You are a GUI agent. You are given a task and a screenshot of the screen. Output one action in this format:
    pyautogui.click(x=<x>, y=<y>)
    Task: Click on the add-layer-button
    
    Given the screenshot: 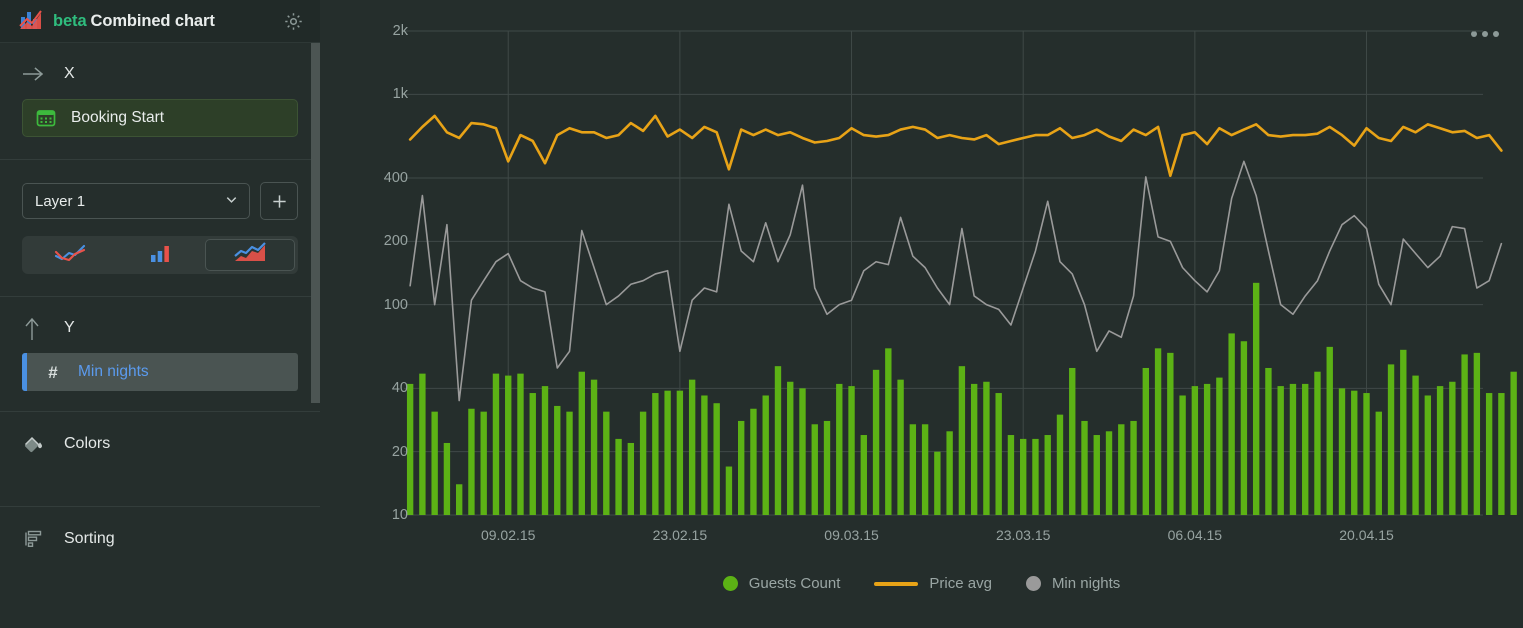 What is the action you would take?
    pyautogui.click(x=279, y=201)
    